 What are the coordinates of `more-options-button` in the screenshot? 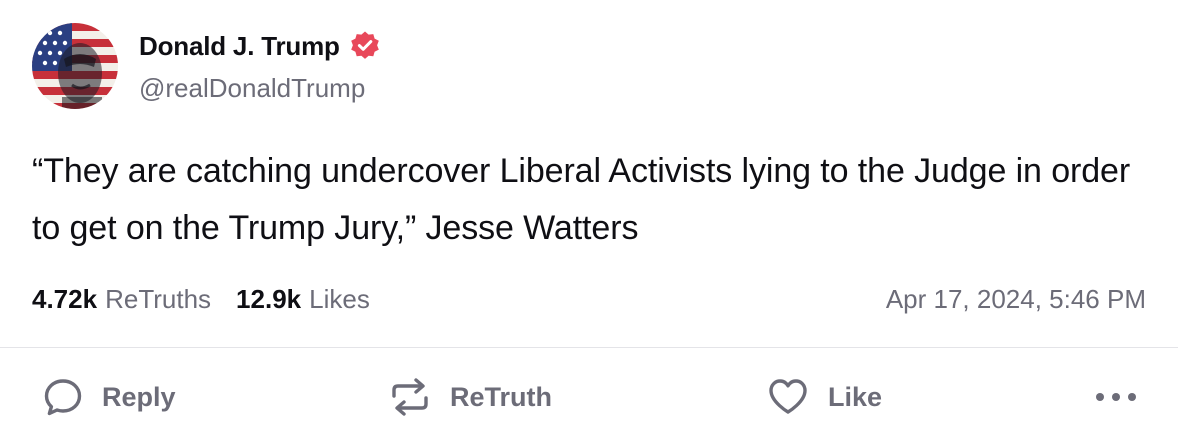 It's located at (1116, 397).